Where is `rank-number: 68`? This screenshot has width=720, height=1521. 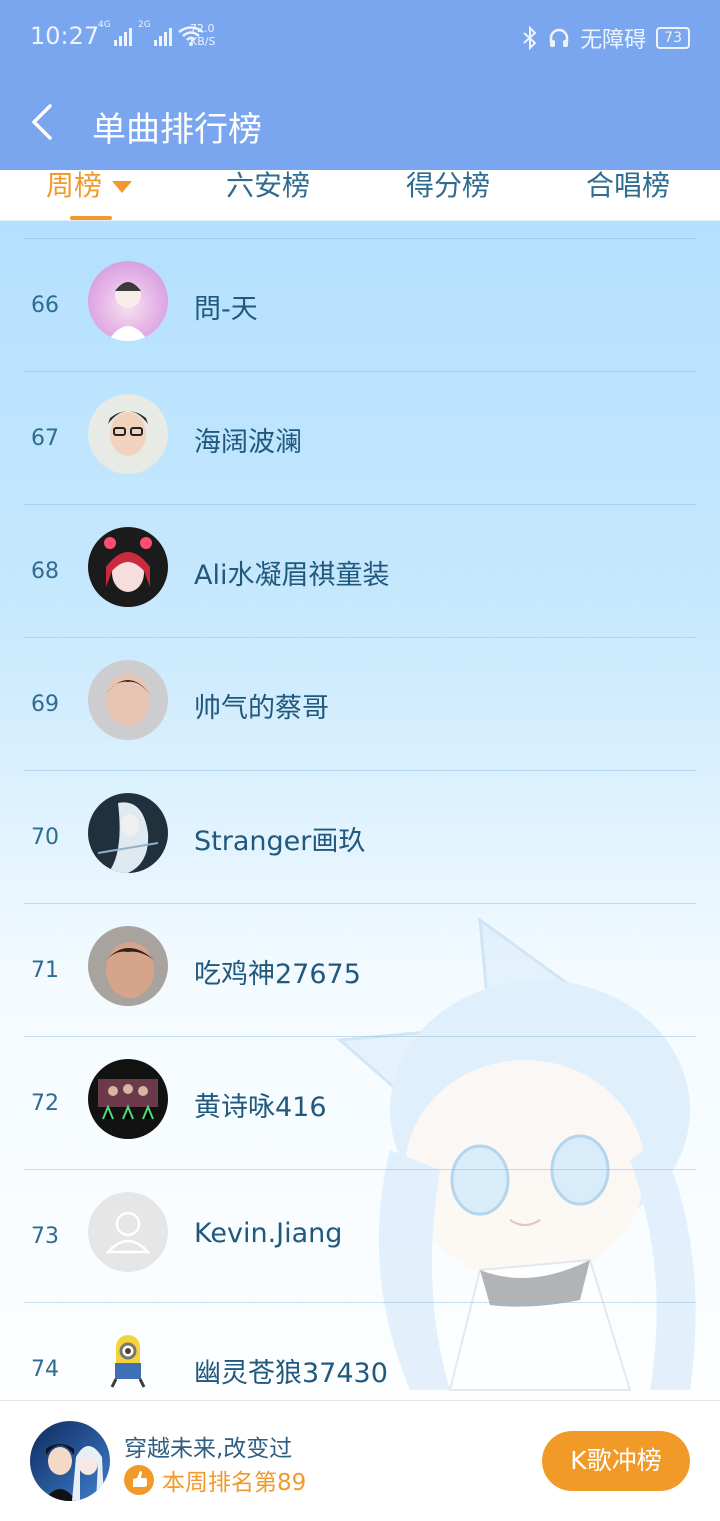
rank-number: 68 is located at coordinates (45, 571).